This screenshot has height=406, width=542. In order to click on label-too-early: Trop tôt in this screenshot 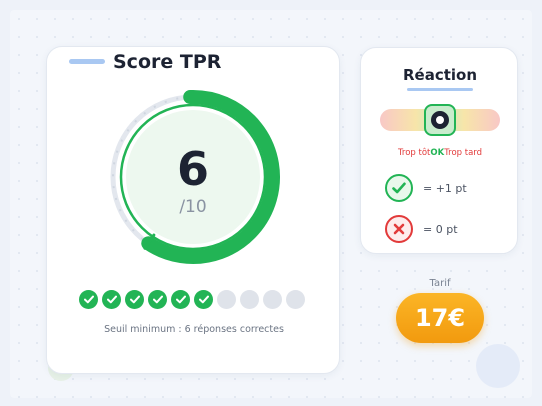, I will do `click(414, 153)`.